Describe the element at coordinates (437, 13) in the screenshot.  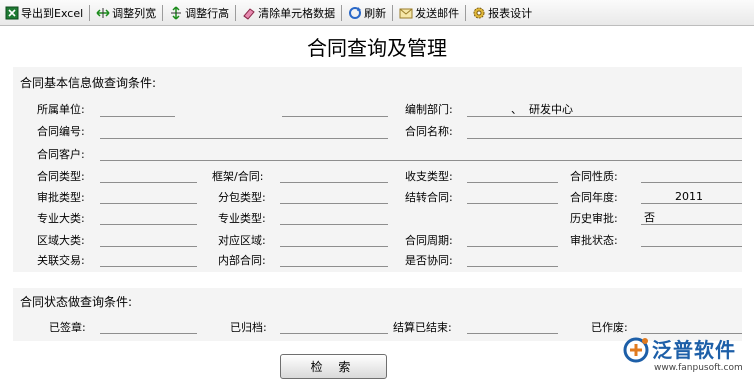
I see `send-mail-label: 发送邮件` at that location.